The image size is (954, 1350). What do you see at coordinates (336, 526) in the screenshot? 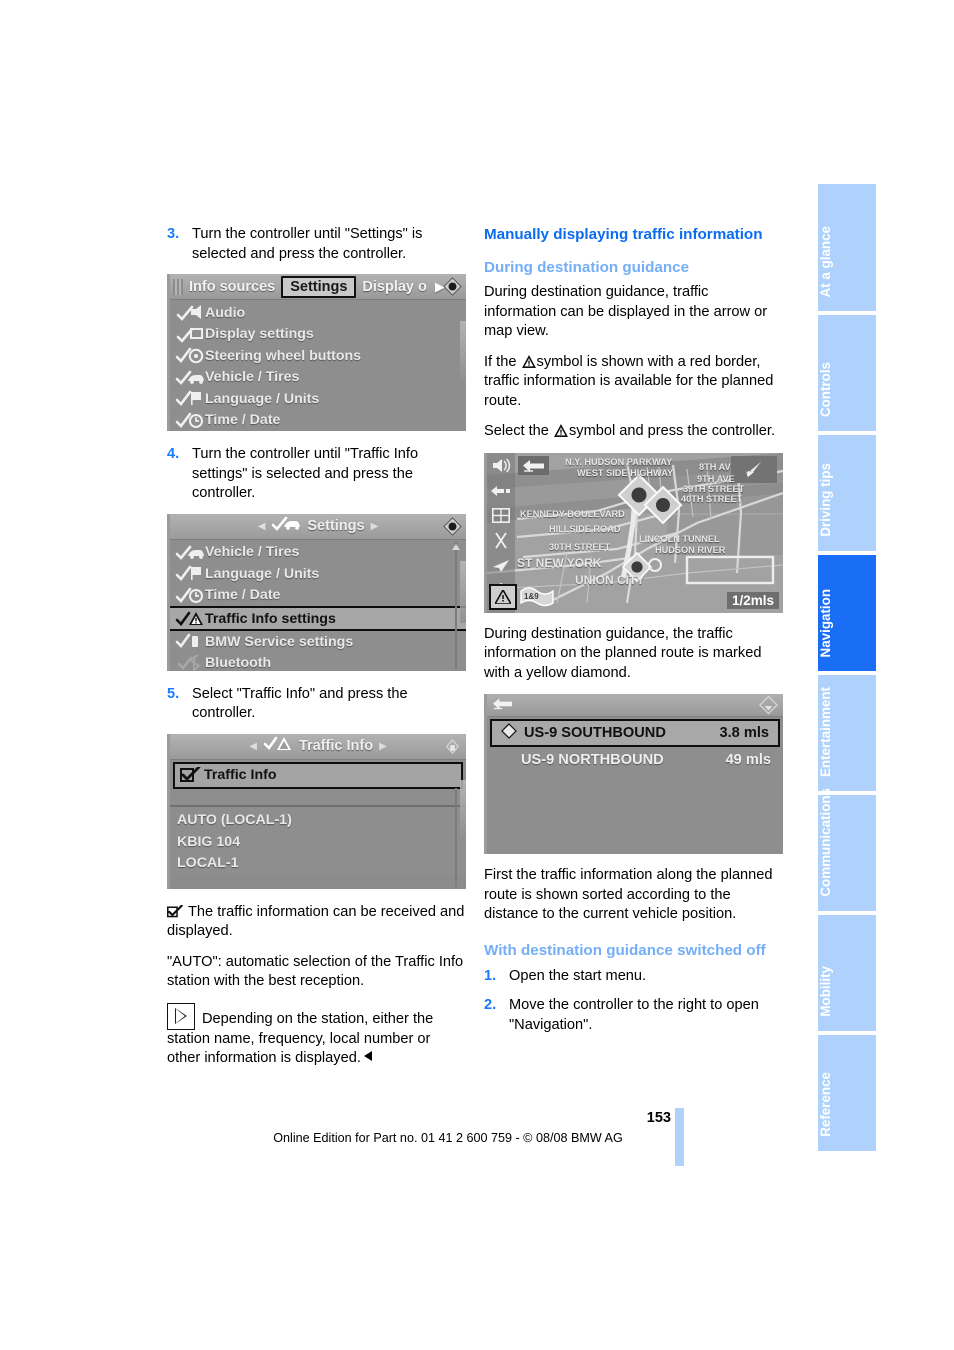
I see `screen-title: Settings` at bounding box center [336, 526].